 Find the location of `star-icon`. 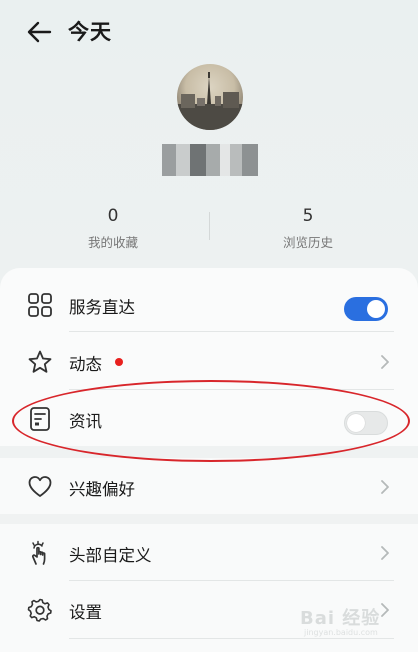

star-icon is located at coordinates (40, 361).